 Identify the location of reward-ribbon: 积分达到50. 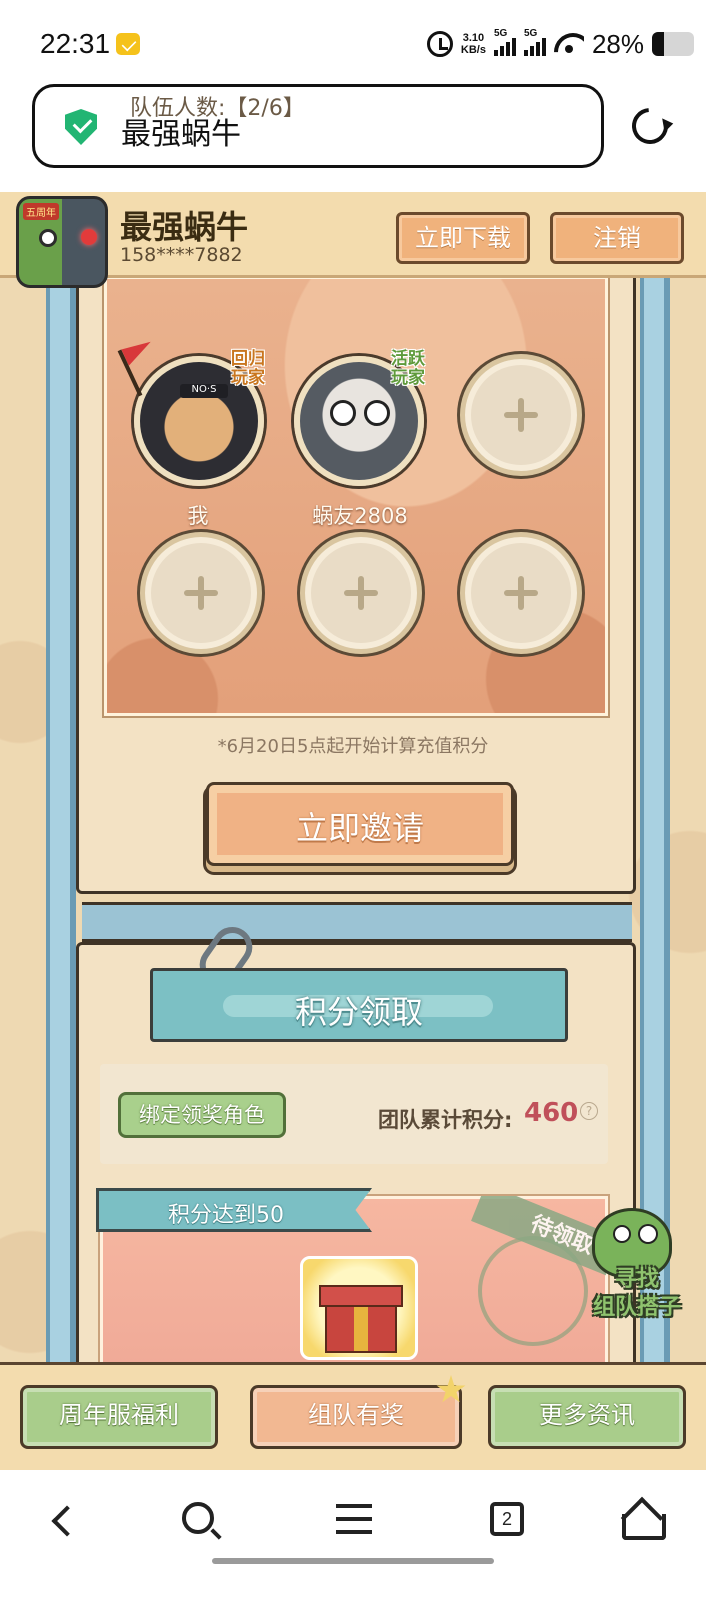
(234, 1210).